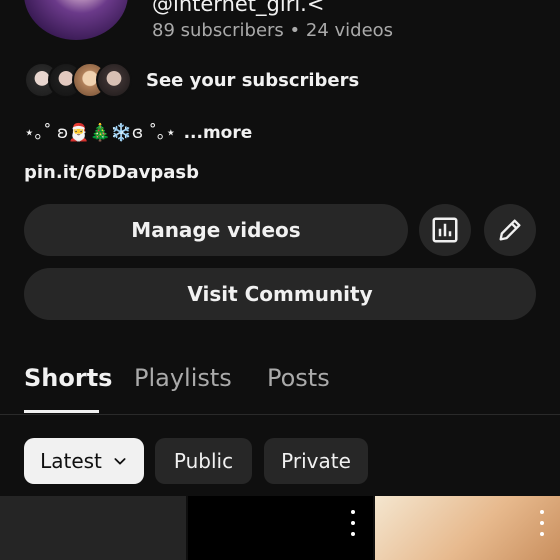  What do you see at coordinates (71, 461) in the screenshot?
I see `filter-latest-label: Latest` at bounding box center [71, 461].